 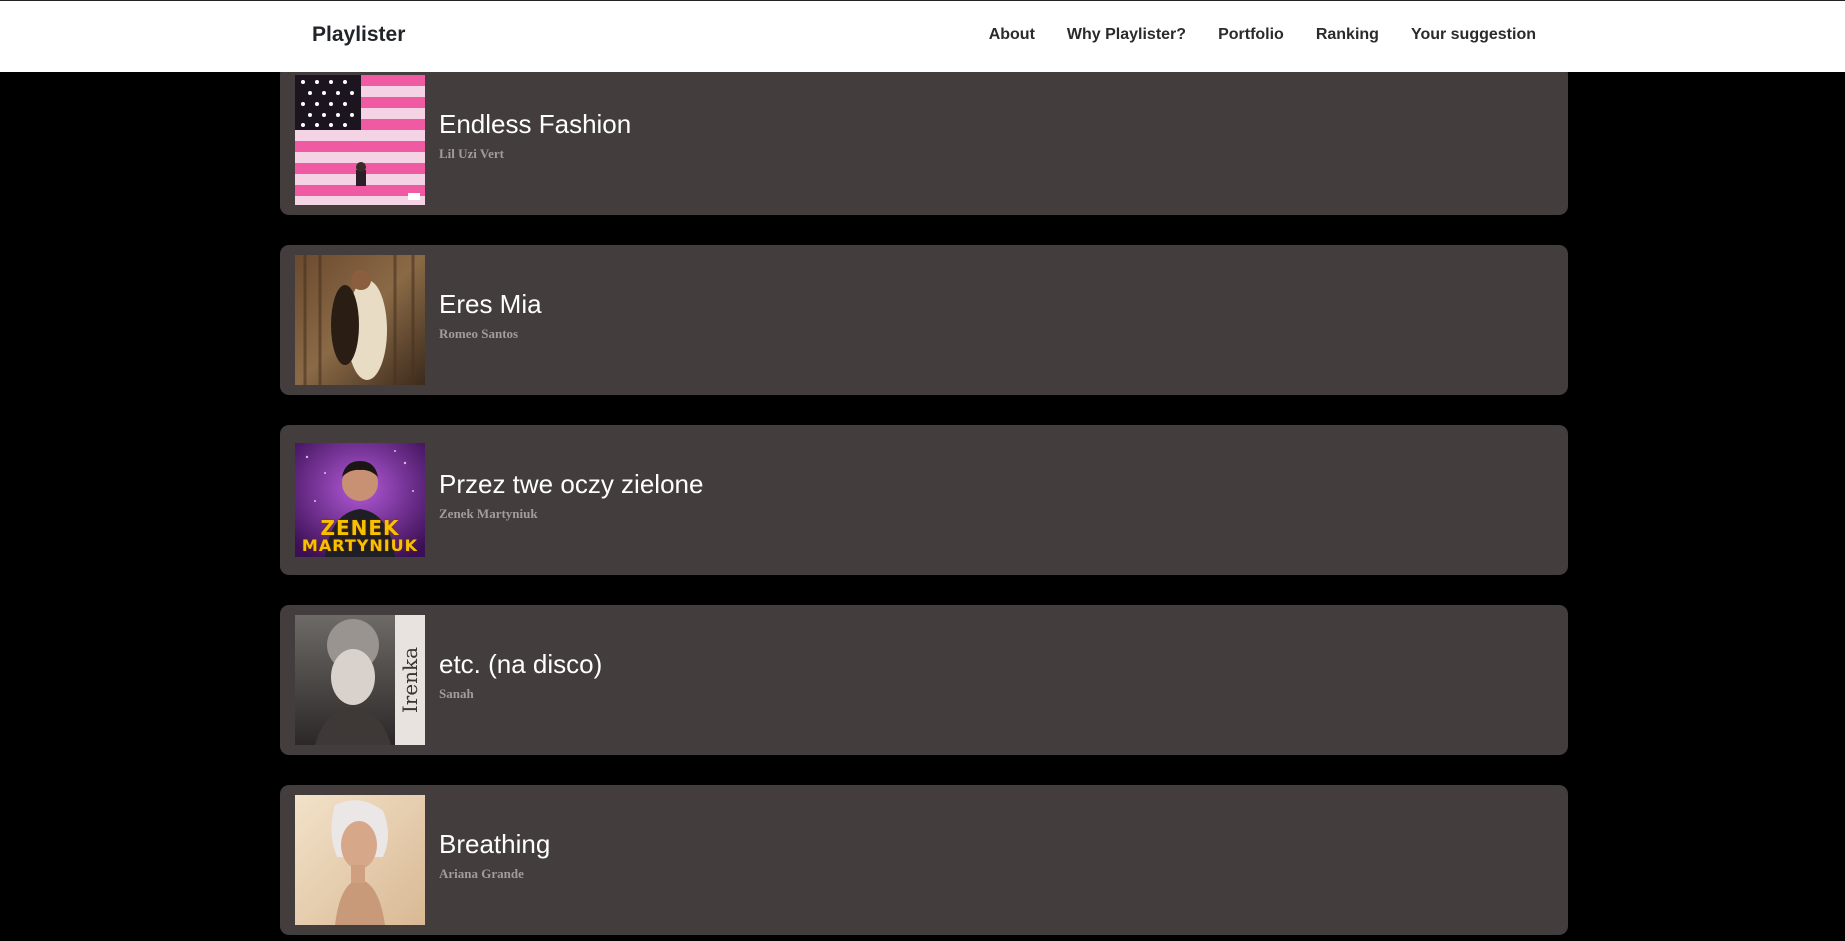 What do you see at coordinates (924, 680) in the screenshot?
I see `song-card: Irenka etc. (na disco) Sanah` at bounding box center [924, 680].